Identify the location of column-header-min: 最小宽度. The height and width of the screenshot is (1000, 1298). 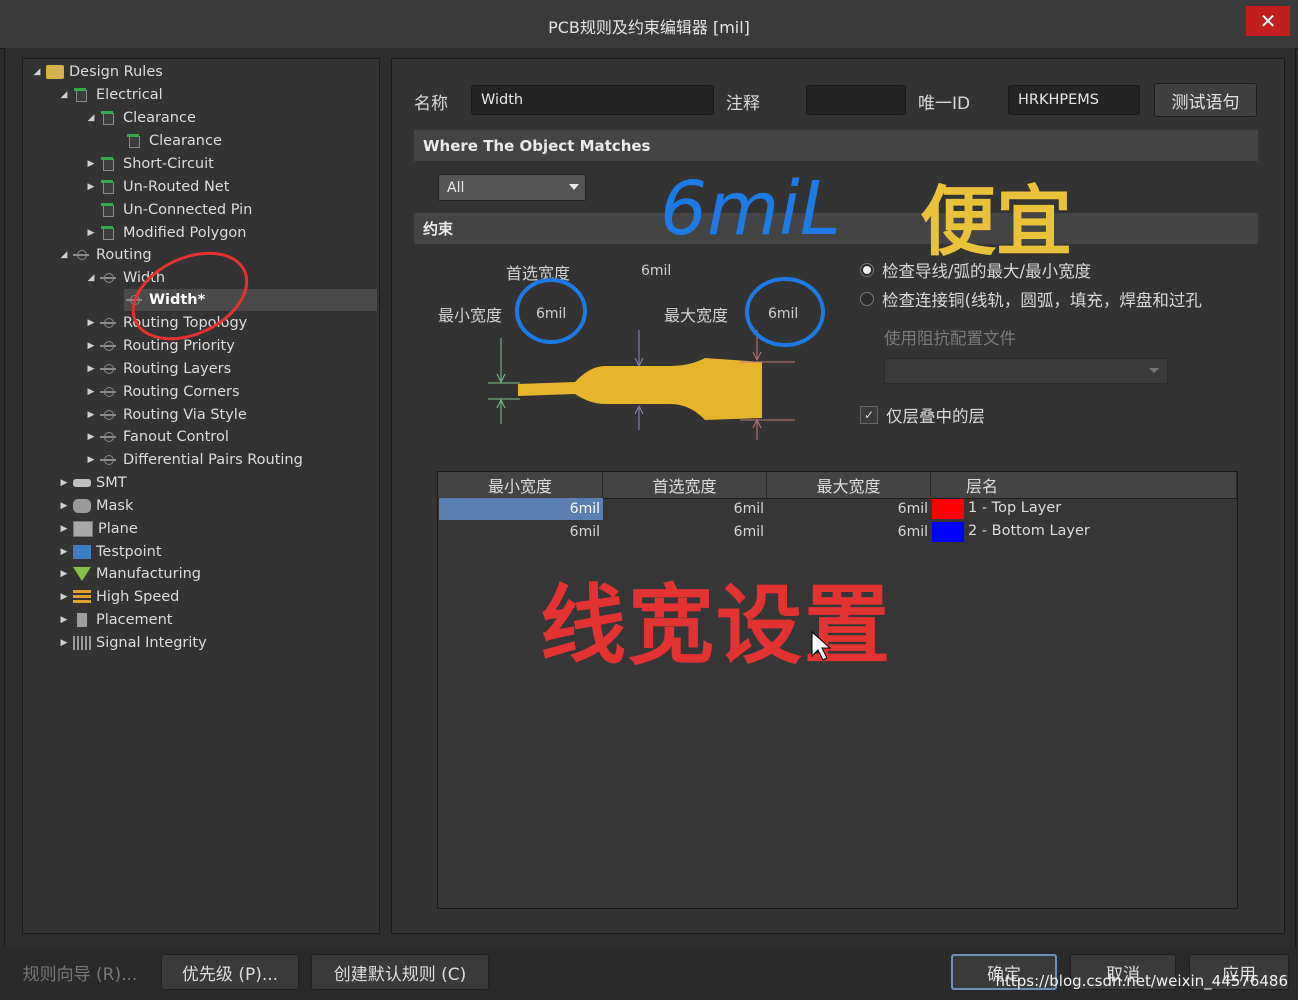
(520, 485).